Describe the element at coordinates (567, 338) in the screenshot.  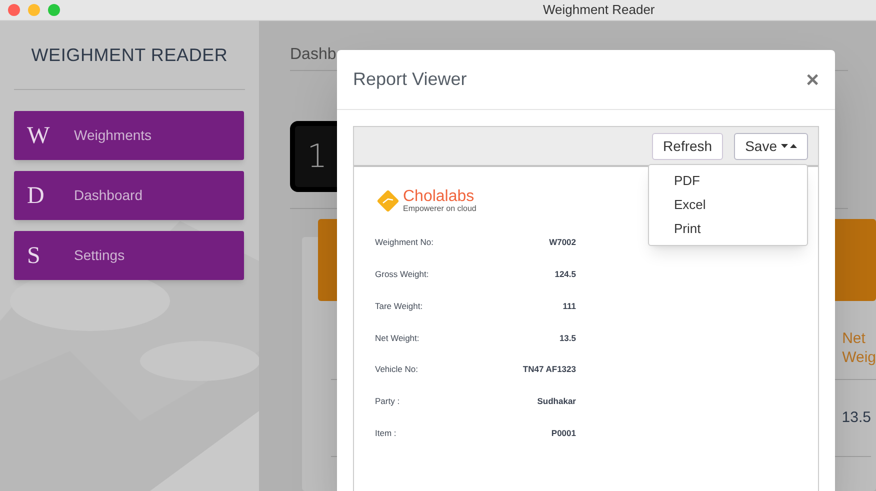
I see `field-value: 13.5` at that location.